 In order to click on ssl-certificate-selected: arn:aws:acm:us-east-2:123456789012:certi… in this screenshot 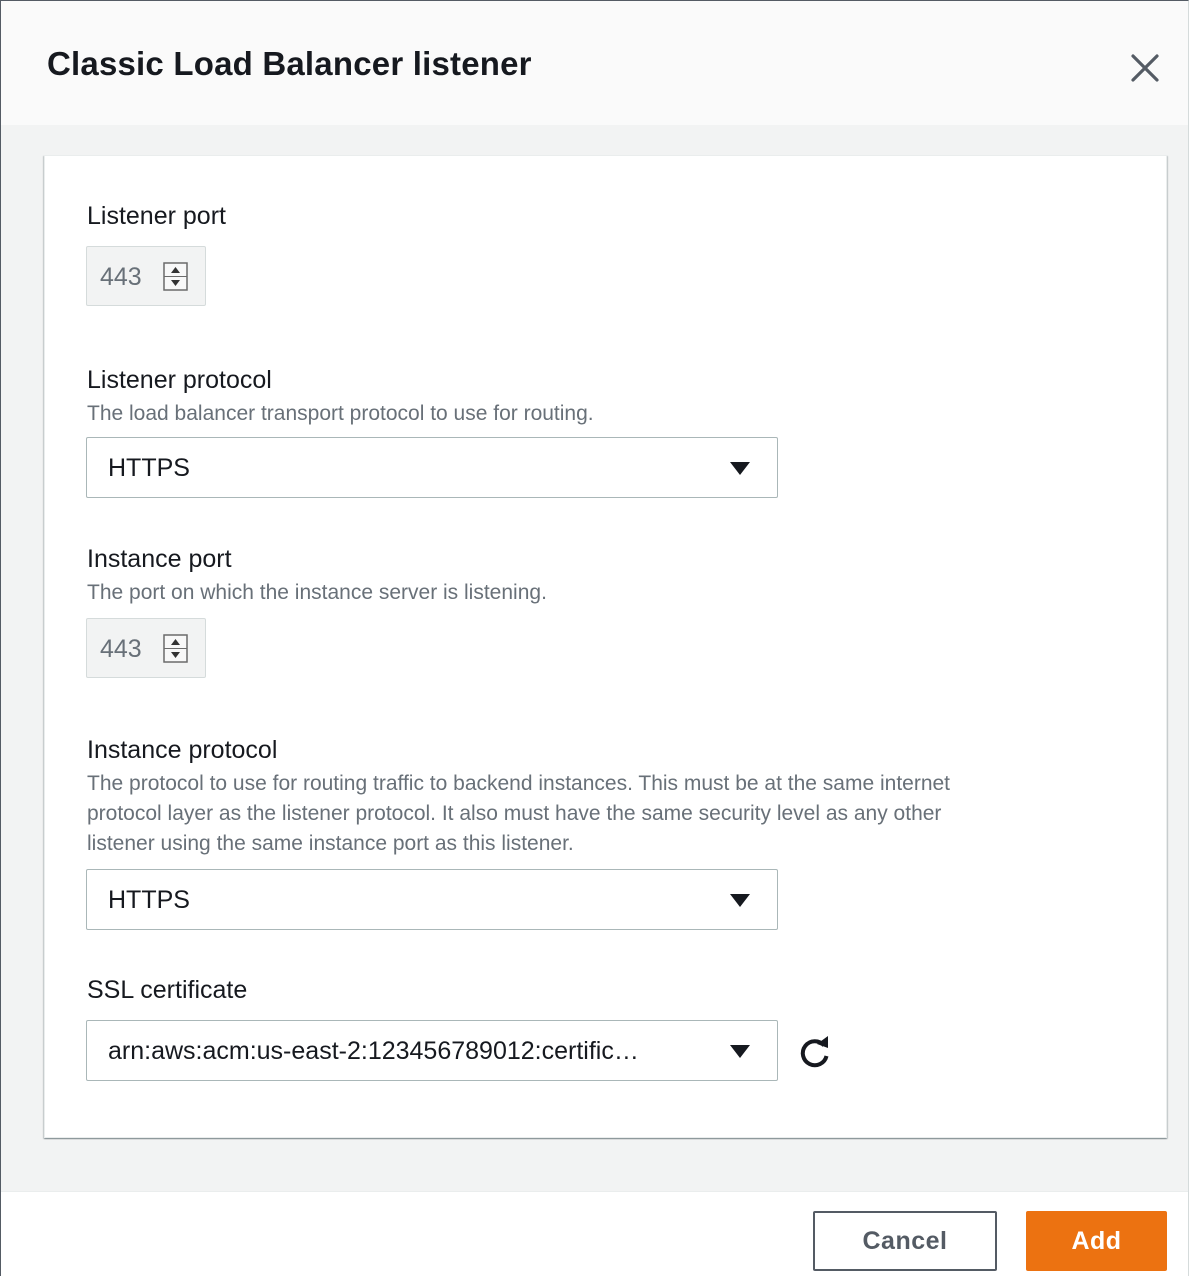, I will do `click(373, 1051)`.